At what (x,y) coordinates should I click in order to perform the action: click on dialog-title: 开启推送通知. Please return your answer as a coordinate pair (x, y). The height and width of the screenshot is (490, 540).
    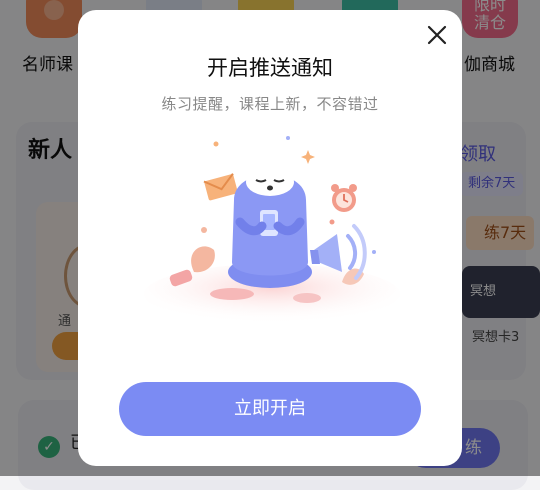
    Looking at the image, I should click on (270, 68).